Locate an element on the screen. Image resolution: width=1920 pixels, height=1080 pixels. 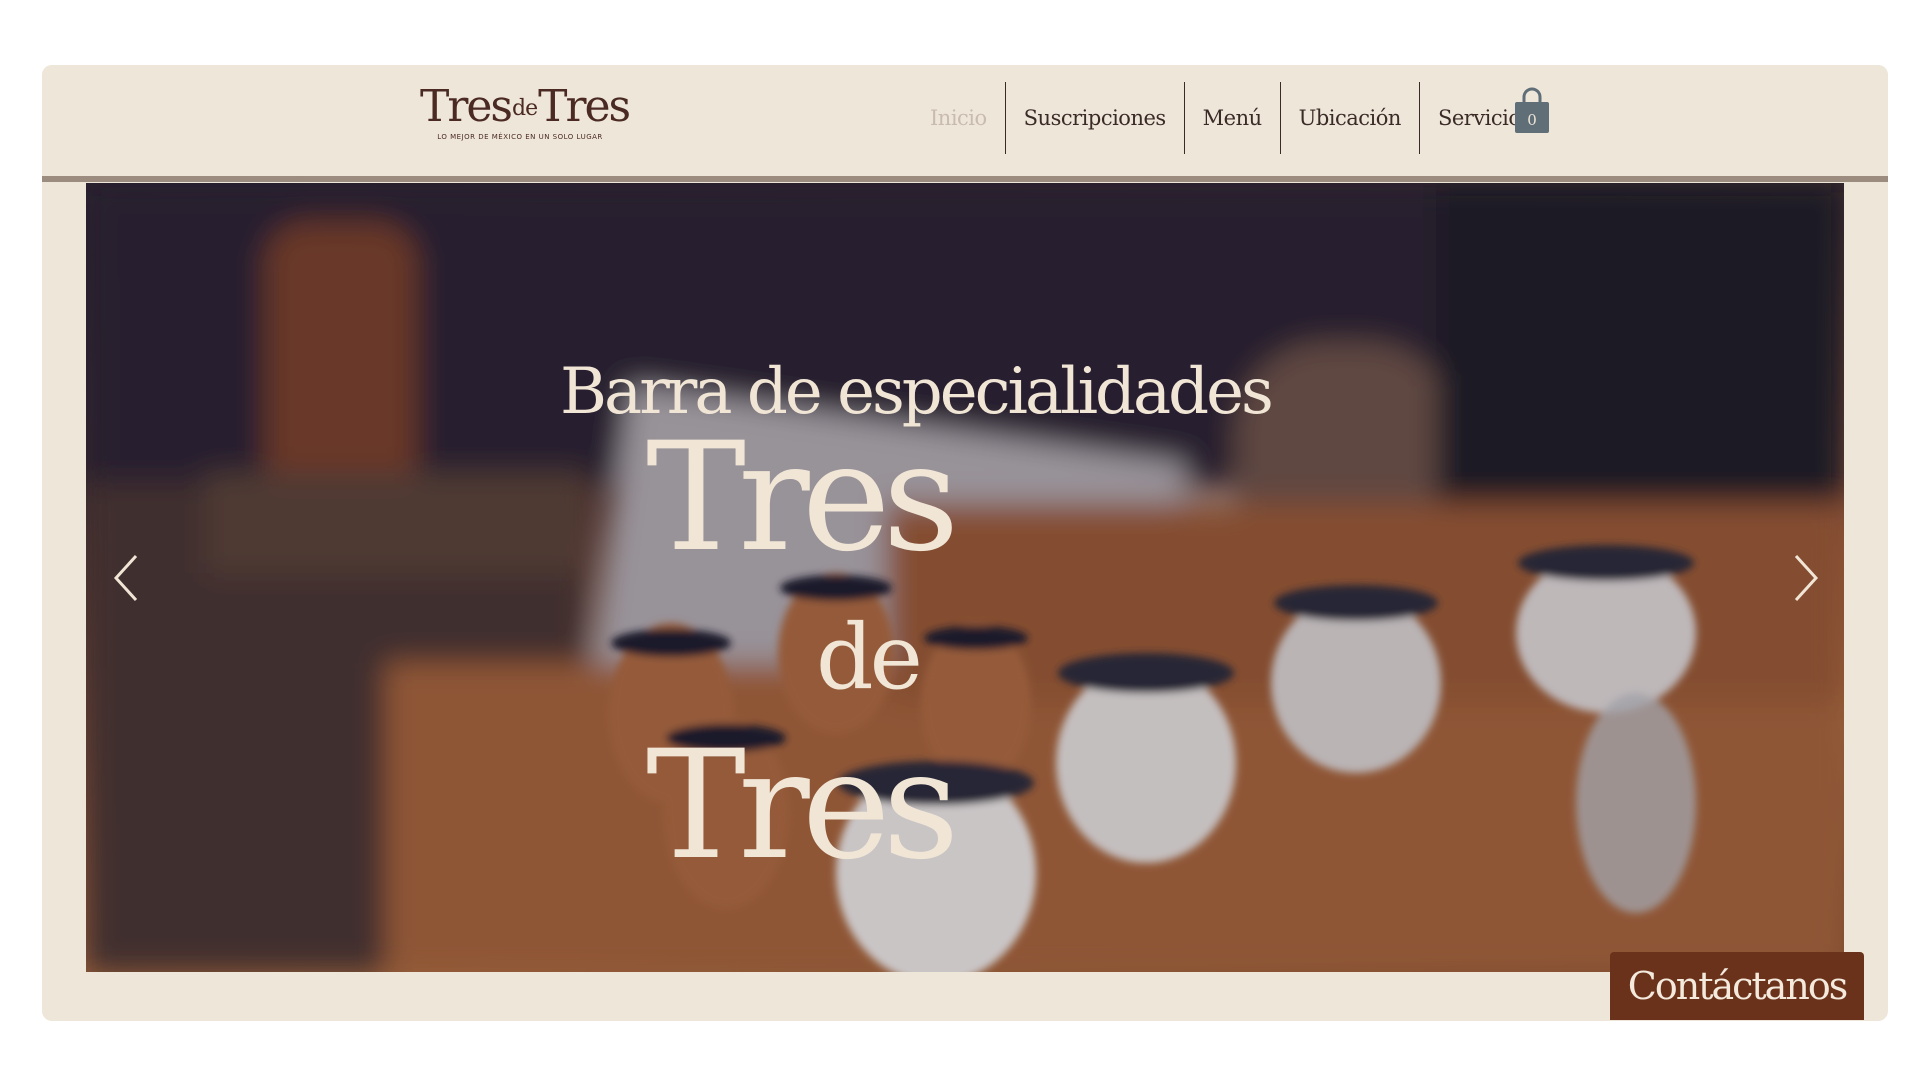
logo-tagline: LO MEJOR DE MÉXICO EN UN SOLO LUGAR is located at coordinates (520, 137).